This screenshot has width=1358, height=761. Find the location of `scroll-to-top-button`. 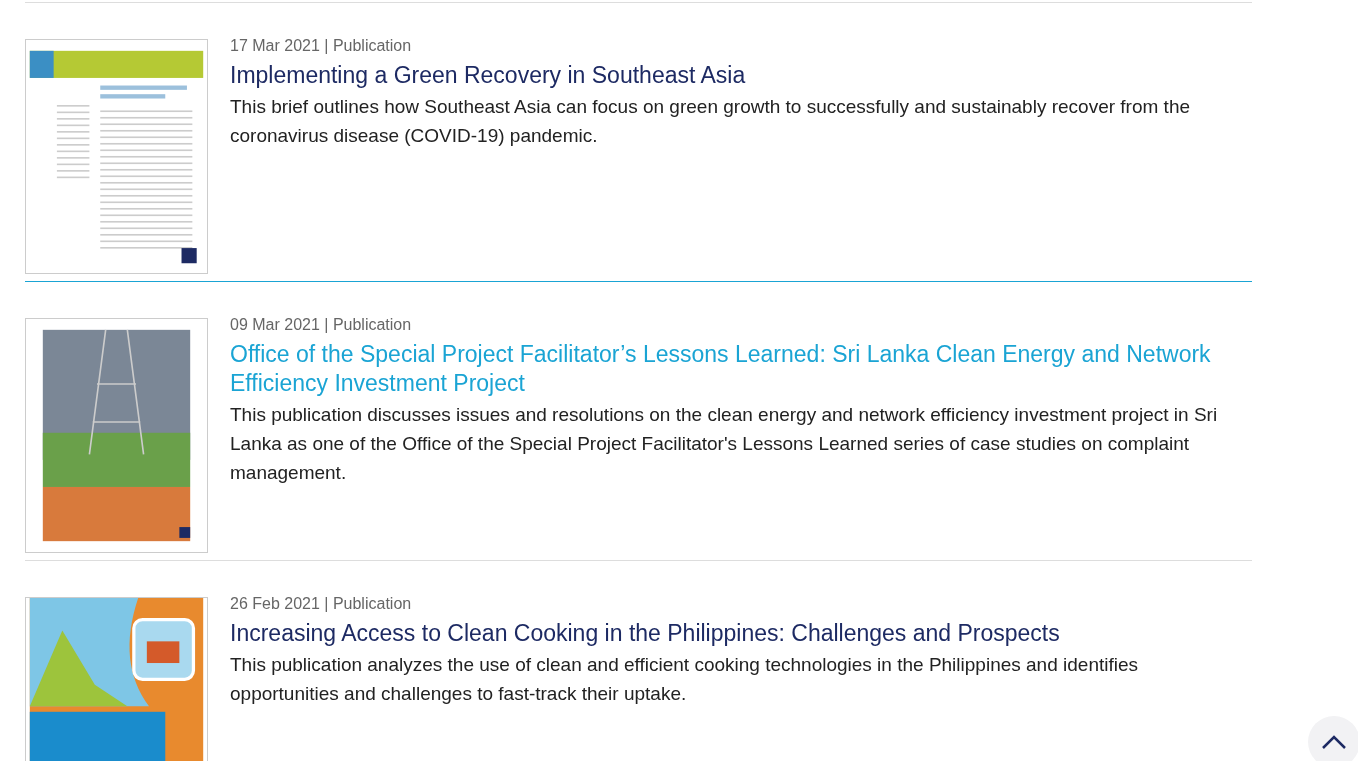

scroll-to-top-button is located at coordinates (1333, 738).